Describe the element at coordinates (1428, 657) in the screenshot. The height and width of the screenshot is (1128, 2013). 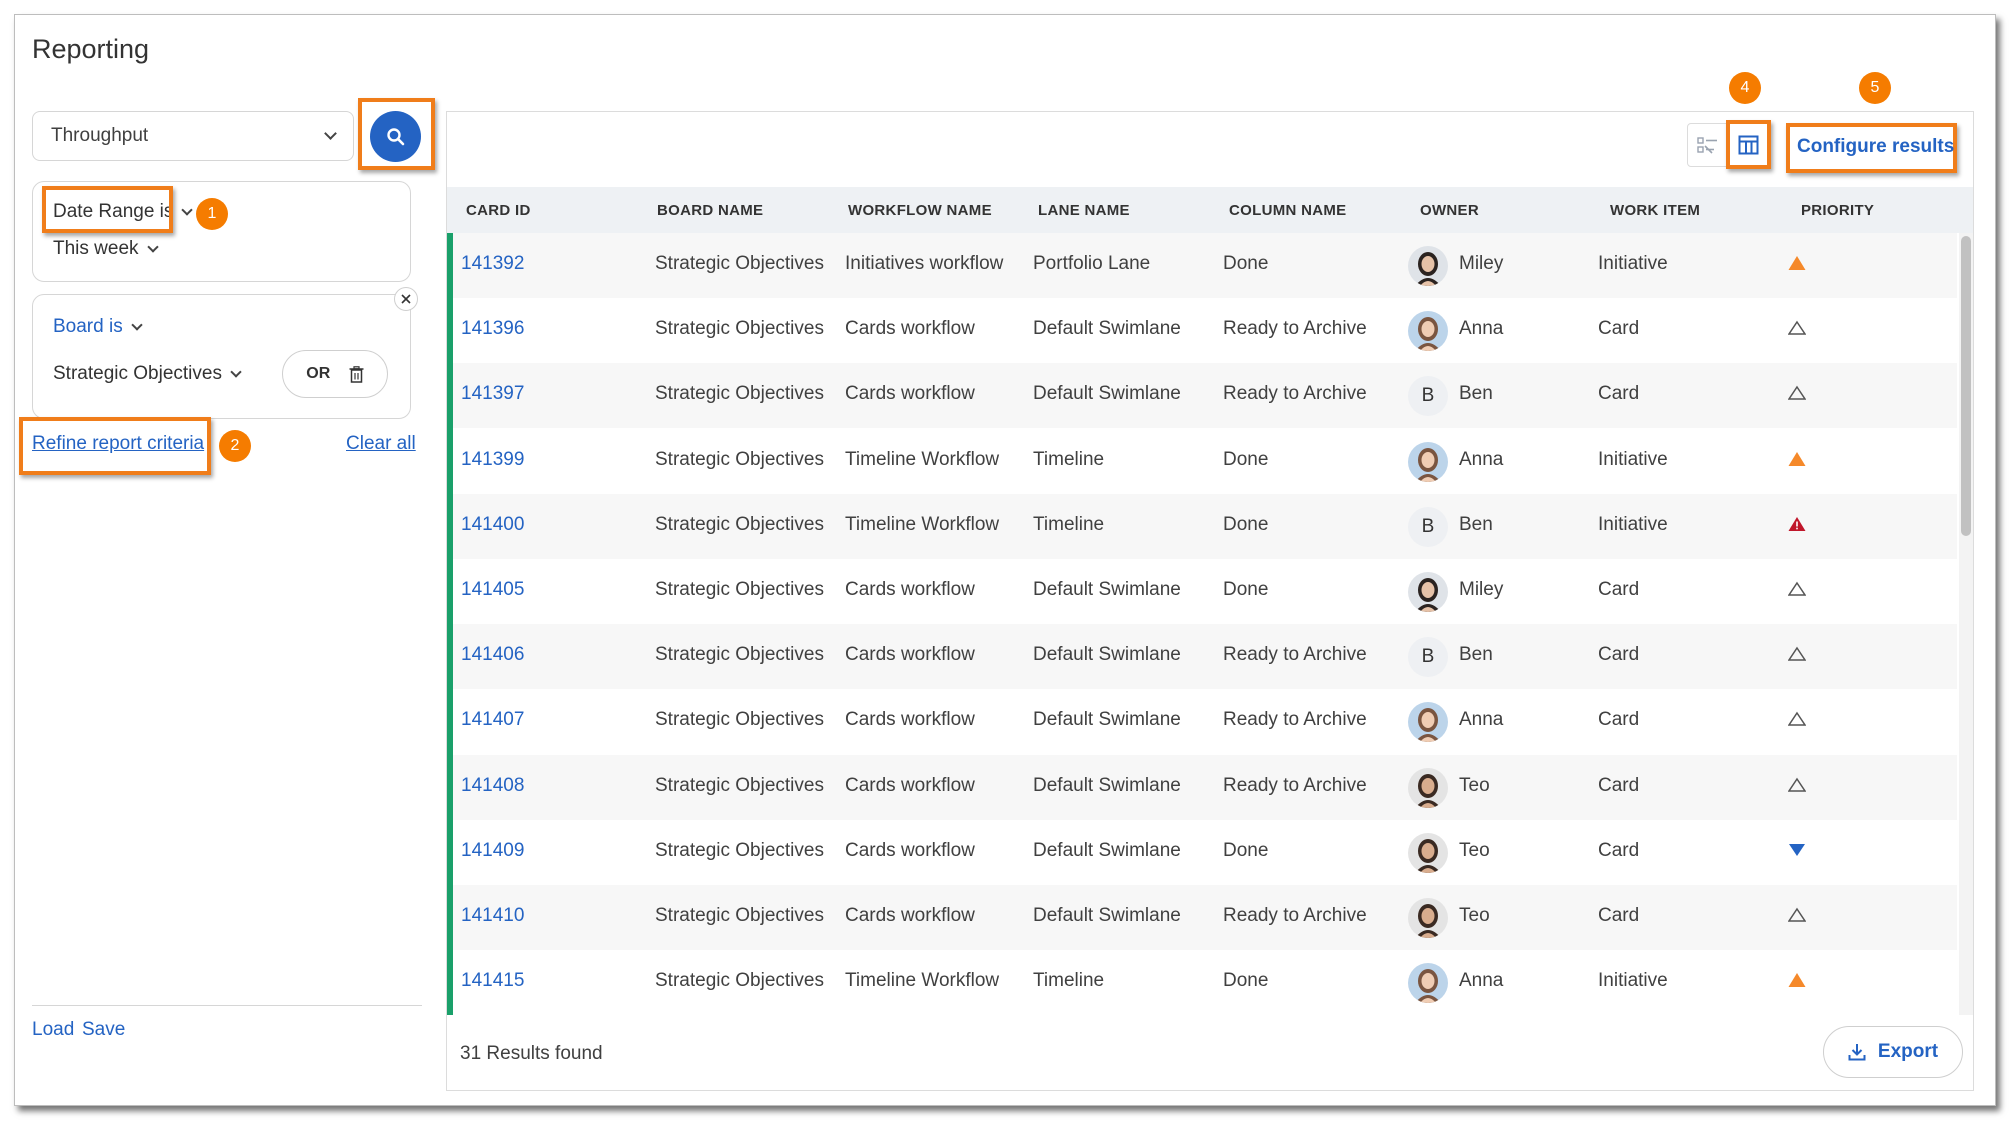
I see `avatar: B` at that location.